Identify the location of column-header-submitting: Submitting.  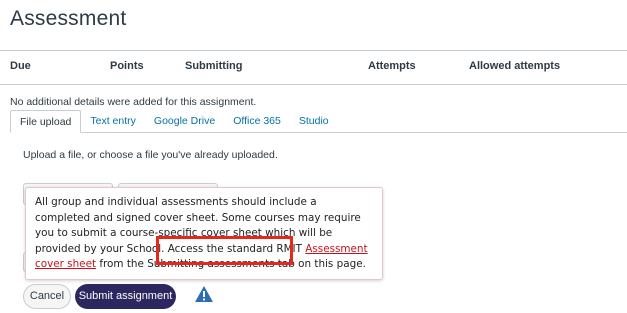
(214, 66).